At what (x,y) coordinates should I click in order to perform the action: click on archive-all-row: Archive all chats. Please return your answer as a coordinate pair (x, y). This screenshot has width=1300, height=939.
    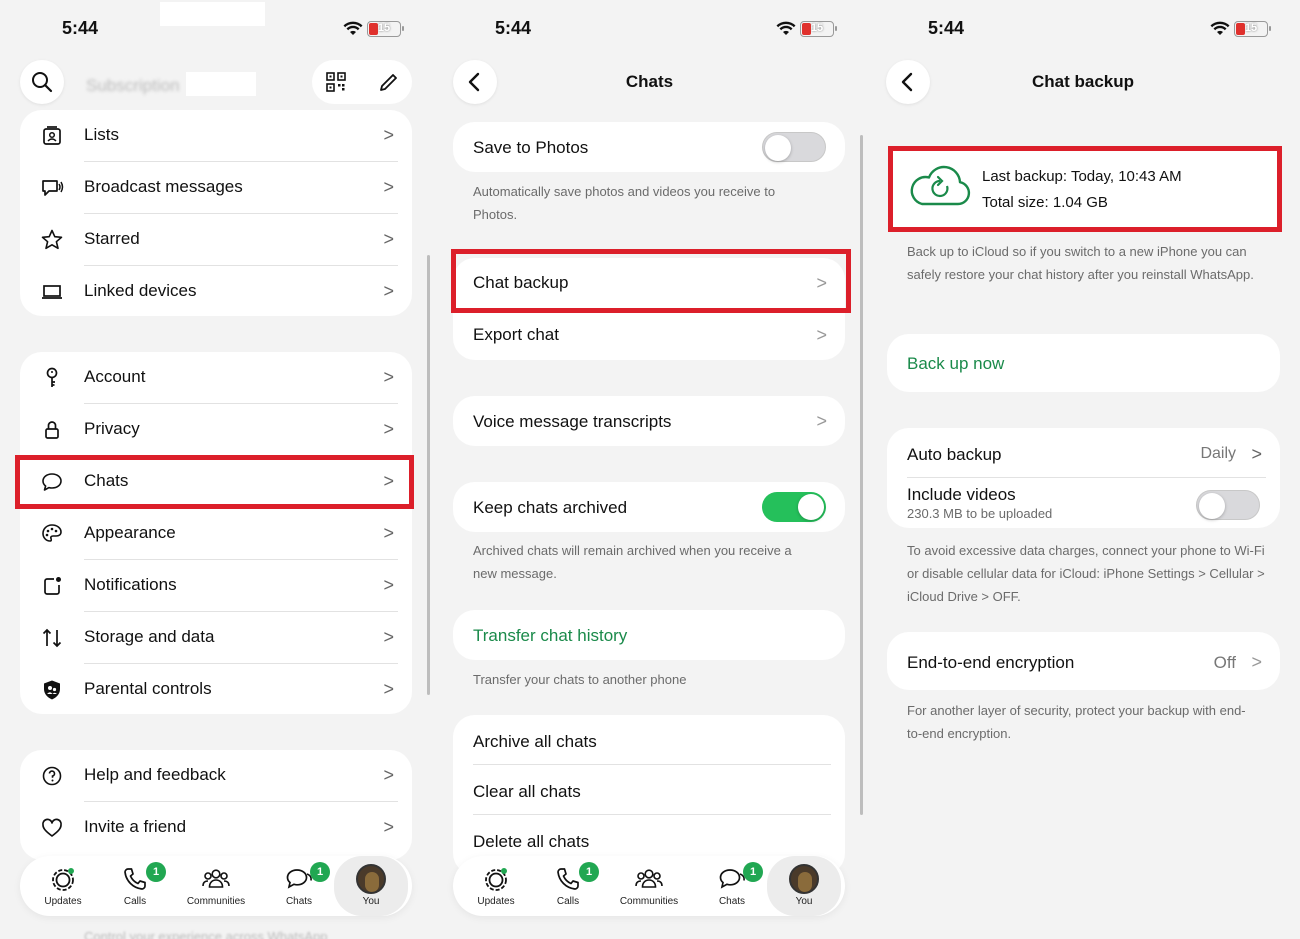
    Looking at the image, I should click on (649, 740).